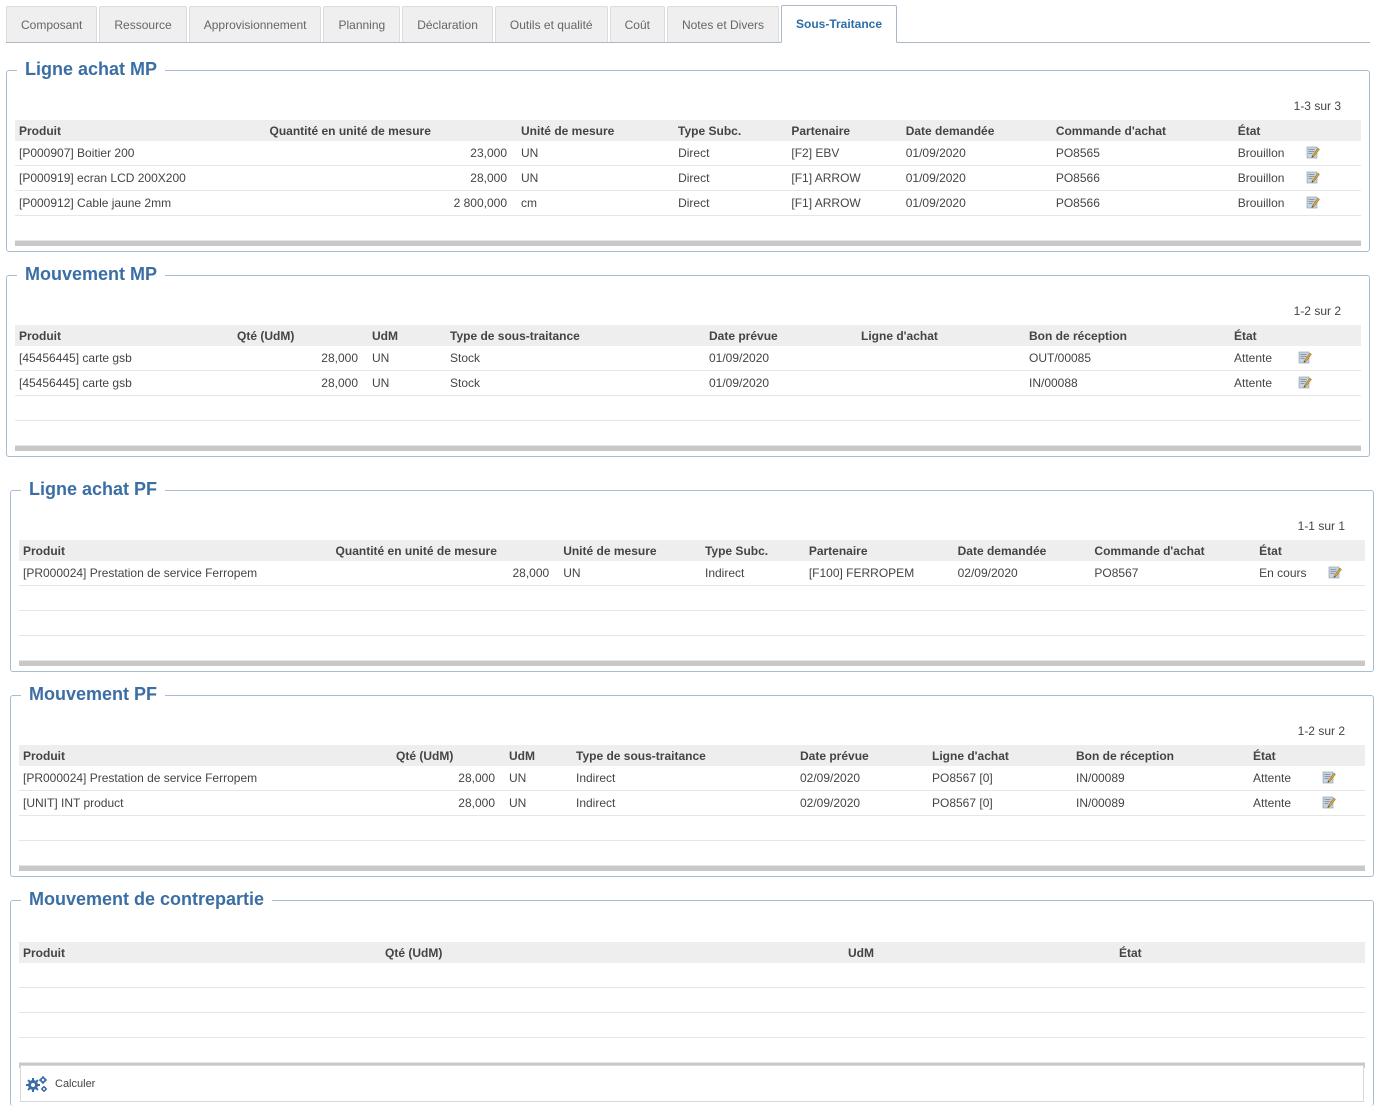 The height and width of the screenshot is (1106, 1388). I want to click on tab-cout: Coût, so click(637, 24).